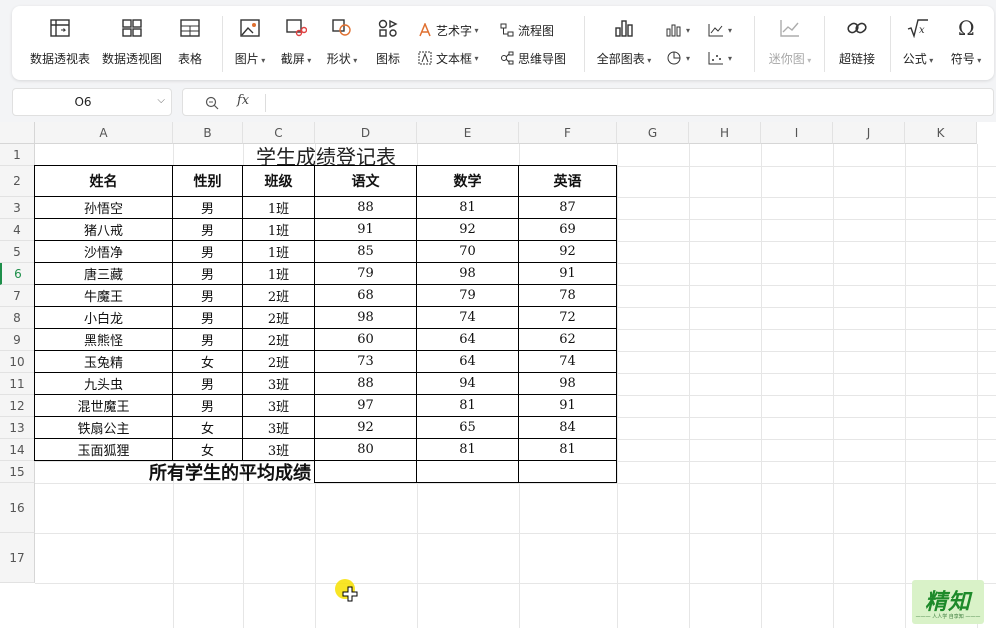 The width and height of the screenshot is (996, 628). I want to click on flowchart-button: 流程图, so click(527, 30).